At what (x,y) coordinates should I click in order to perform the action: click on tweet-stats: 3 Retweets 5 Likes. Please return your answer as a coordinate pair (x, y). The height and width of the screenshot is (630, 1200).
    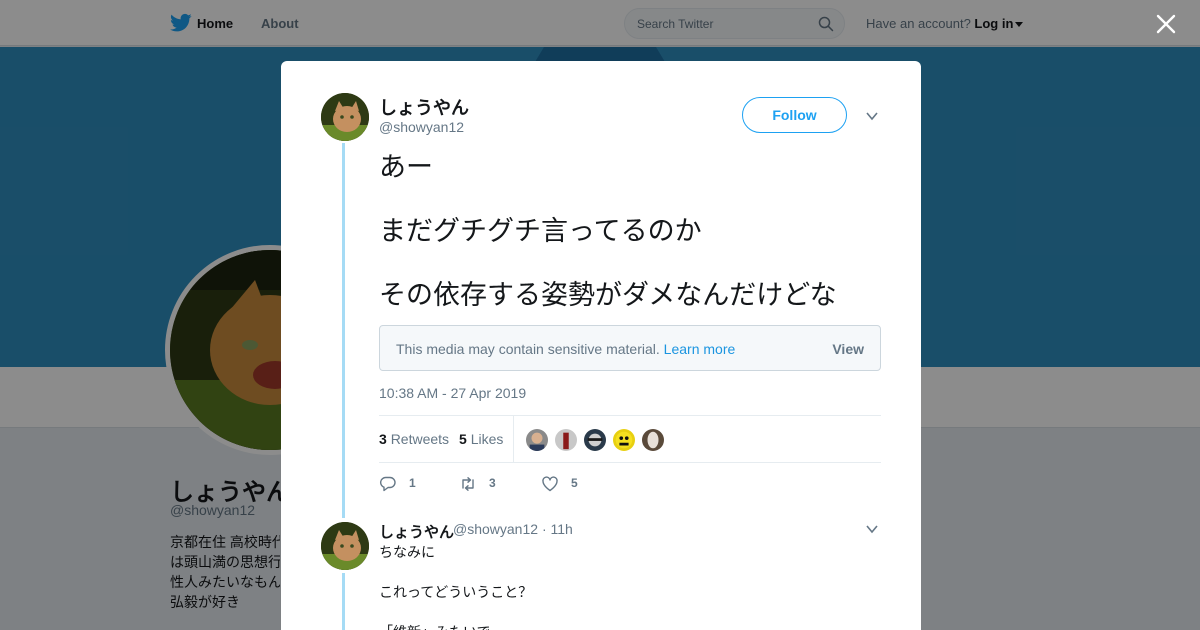
    Looking at the image, I should click on (630, 439).